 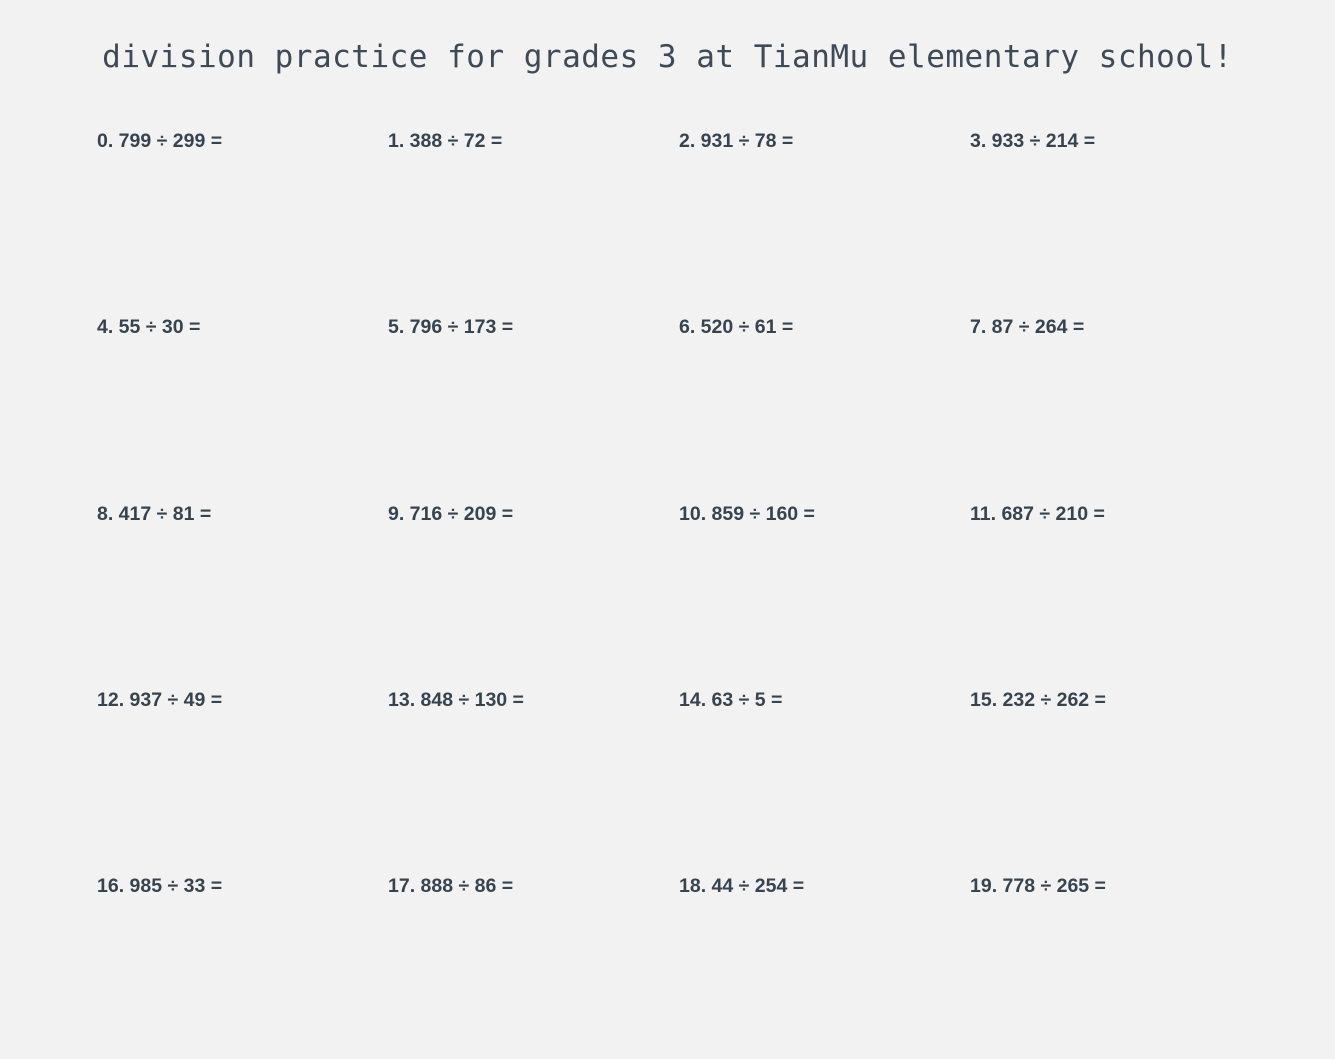 What do you see at coordinates (154, 513) in the screenshot?
I see `problem-8: 8. 417 ÷ 81 =` at bounding box center [154, 513].